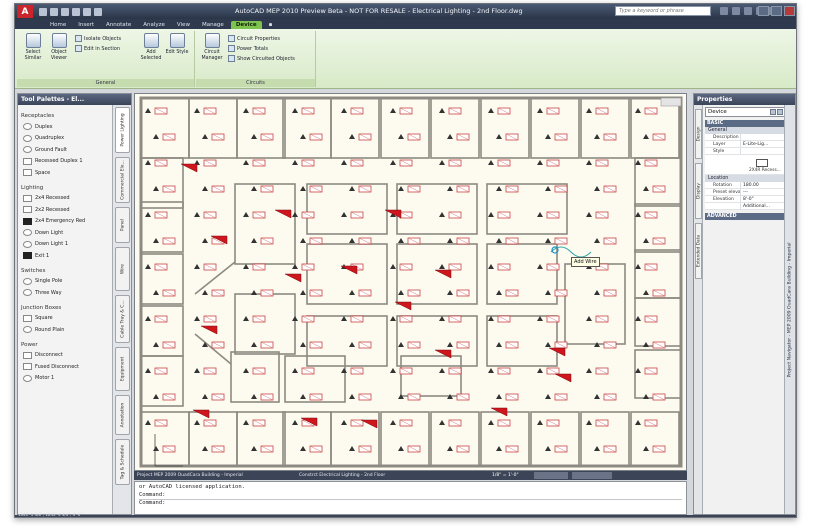 Image resolution: width=813 pixels, height=527 pixels. I want to click on palette-tab-power-lighting: Power Lighting, so click(122, 130).